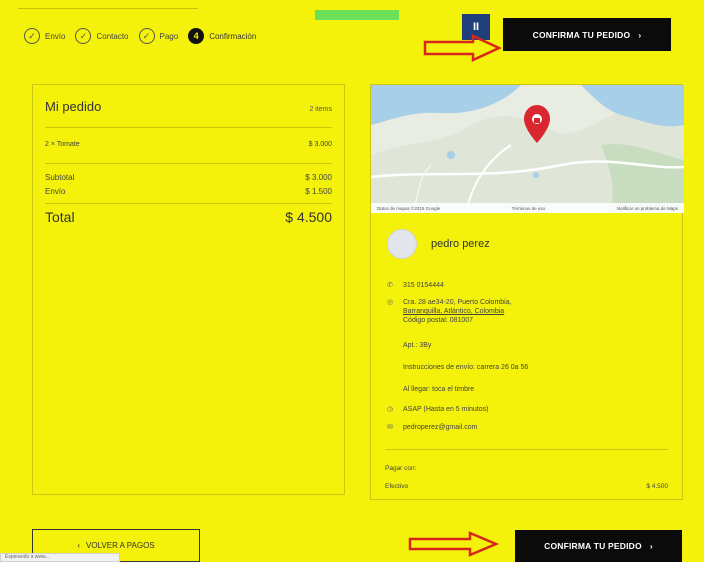 The width and height of the screenshot is (704, 562). I want to click on clock-icon: ◷, so click(390, 409).